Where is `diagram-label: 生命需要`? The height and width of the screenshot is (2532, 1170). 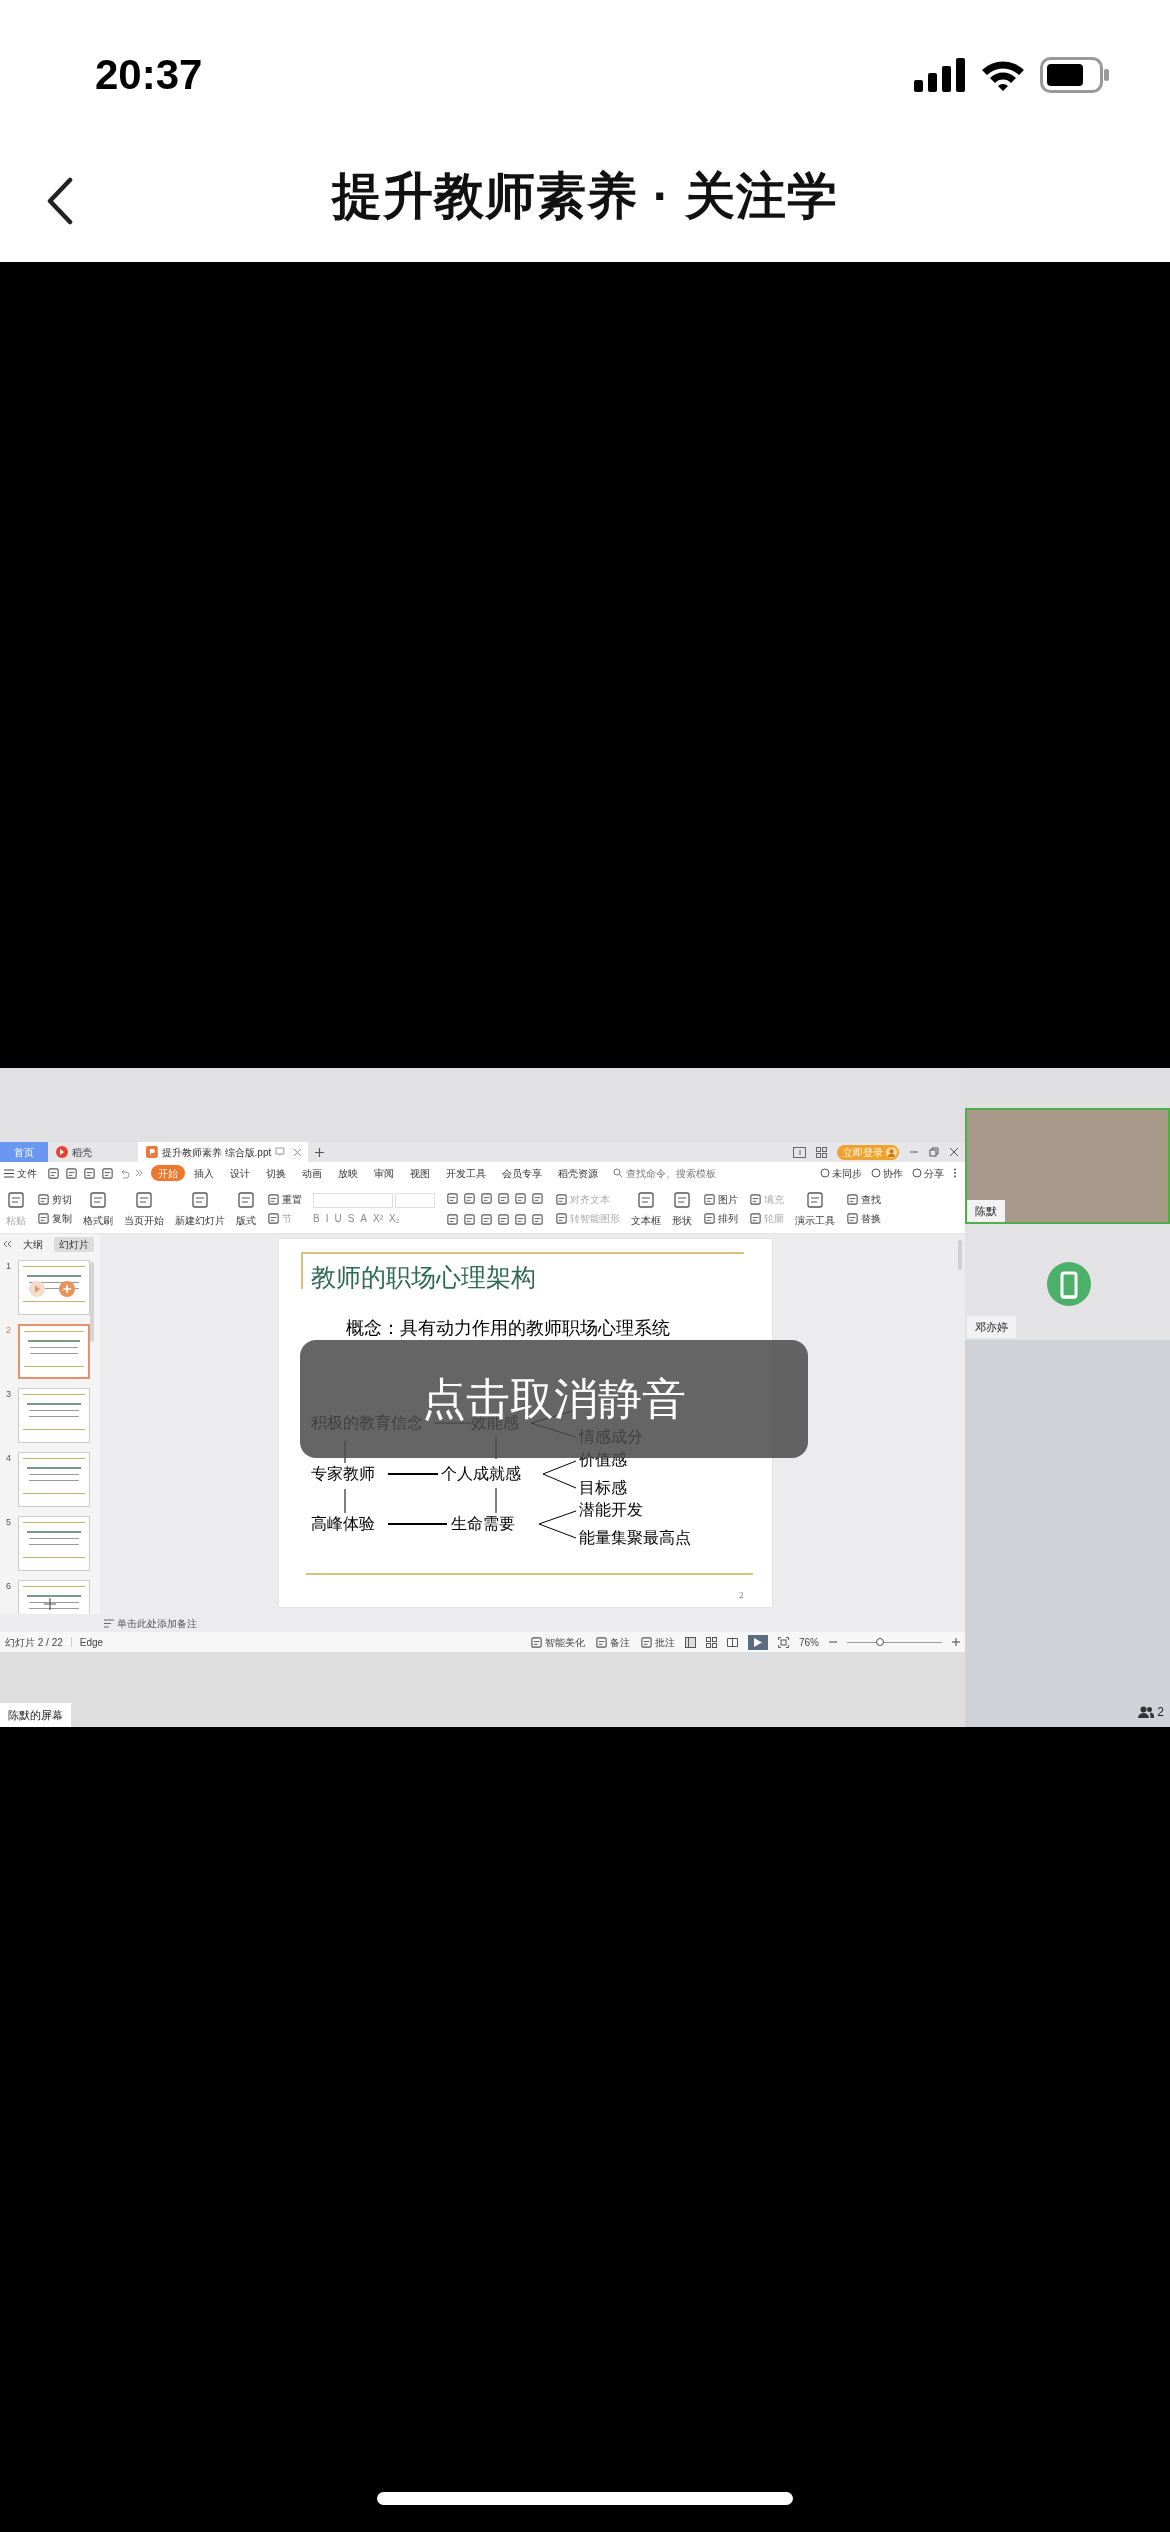
diagram-label: 生命需要 is located at coordinates (483, 1524).